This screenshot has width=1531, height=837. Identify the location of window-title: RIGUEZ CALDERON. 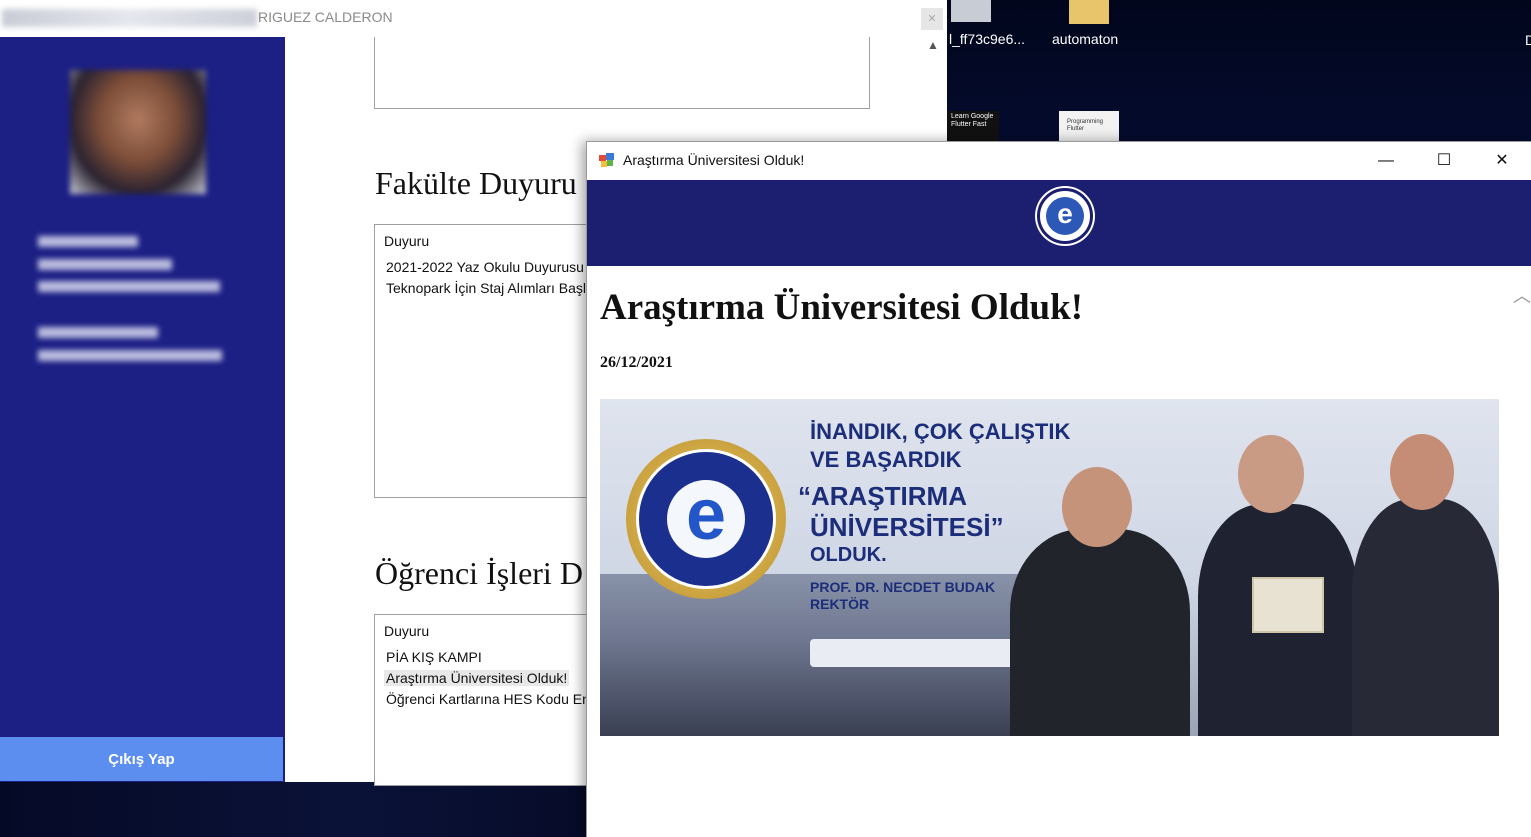
(325, 17).